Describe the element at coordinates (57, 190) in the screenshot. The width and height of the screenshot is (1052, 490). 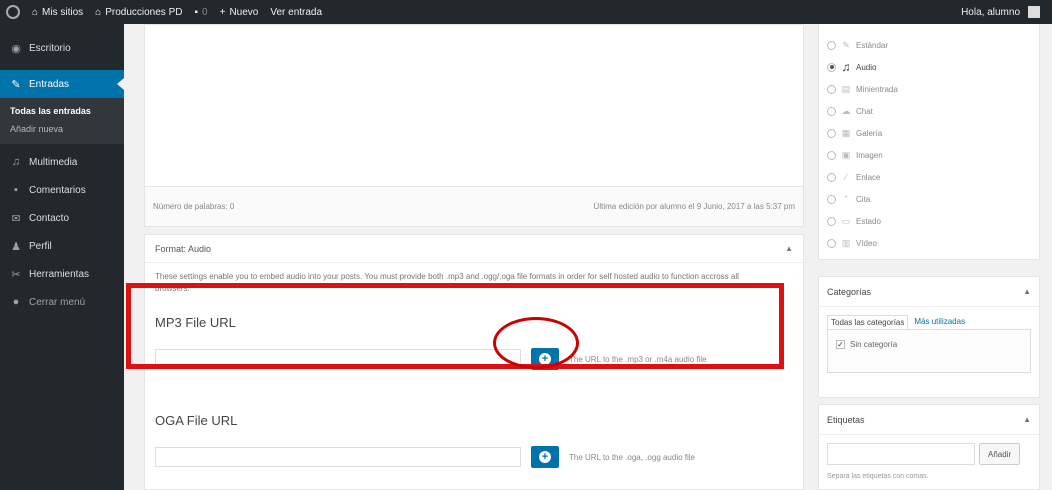
I see `sidebar-item-label: Comentarios` at that location.